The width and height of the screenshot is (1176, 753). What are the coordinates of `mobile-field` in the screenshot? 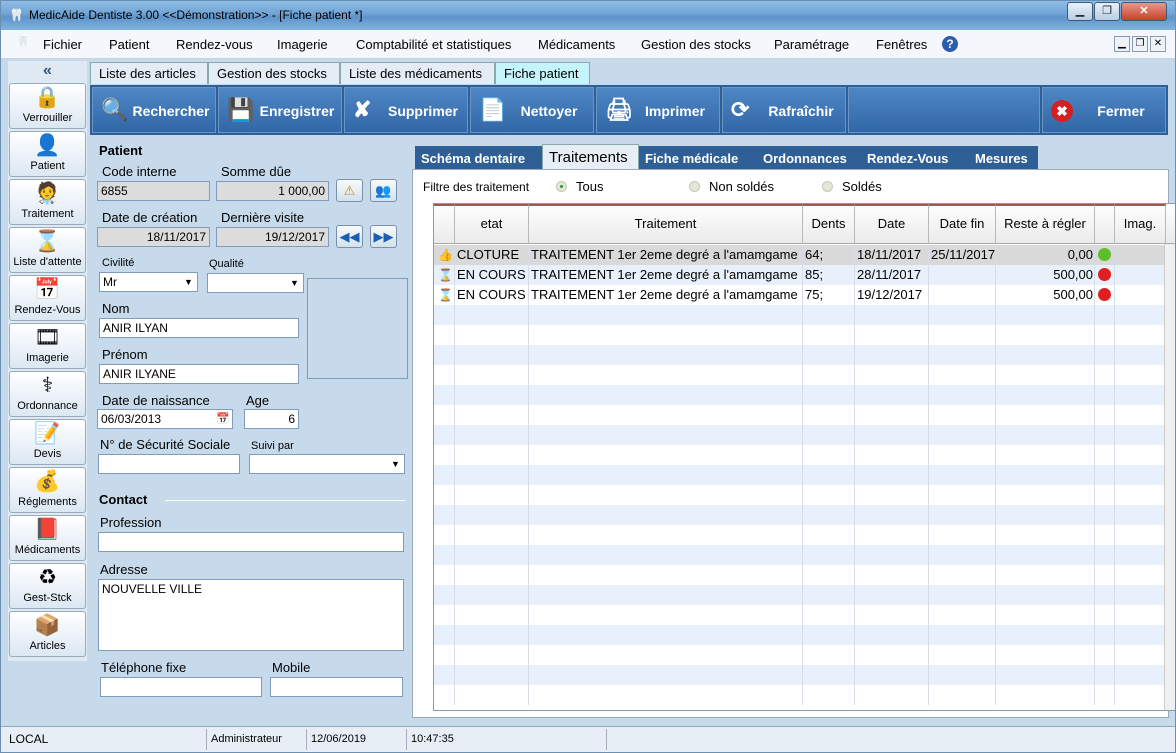 It's located at (336, 687).